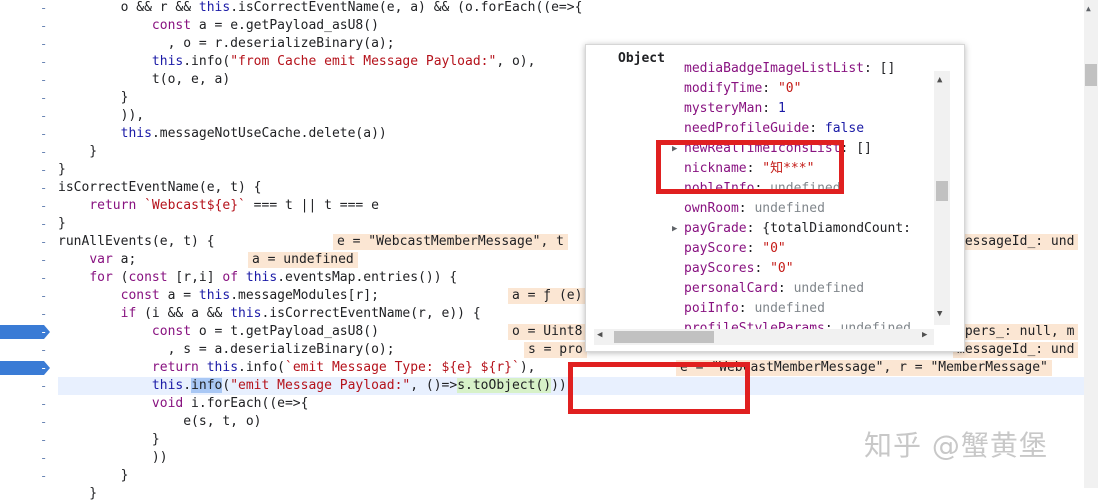  Describe the element at coordinates (450, 242) in the screenshot. I see `inline-value-annotation: e = "WebcastMemberMessage", t` at that location.